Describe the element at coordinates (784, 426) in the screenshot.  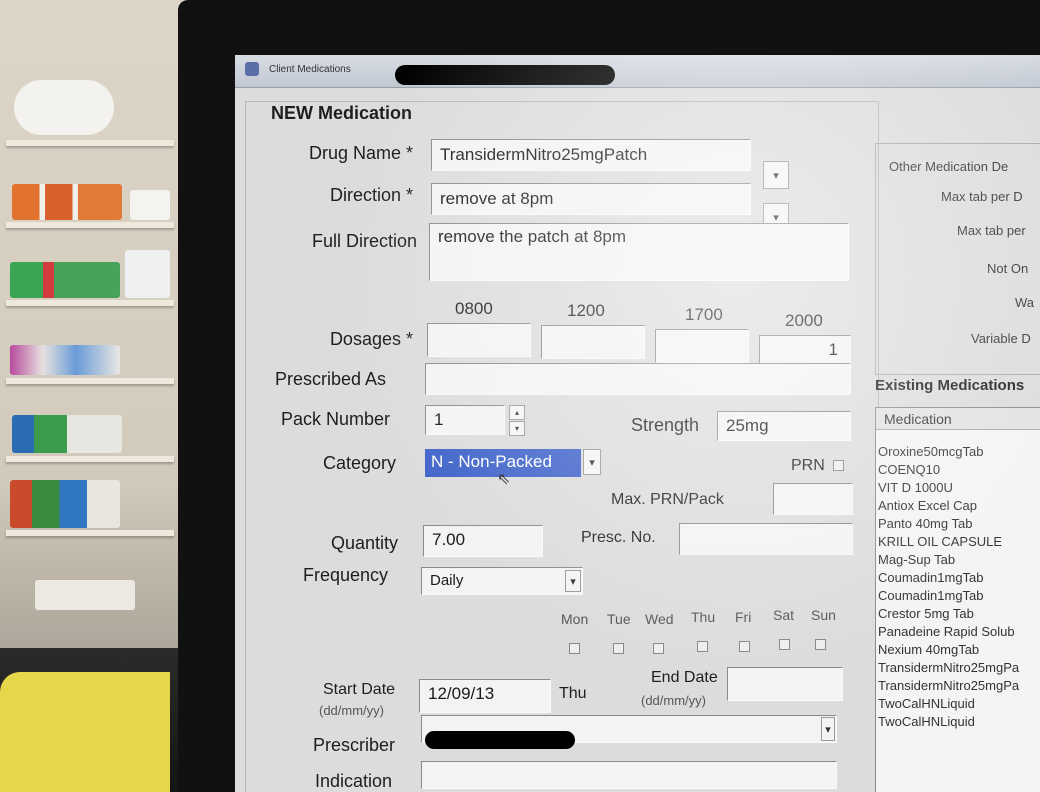
I see `strength-field: 25mg` at that location.